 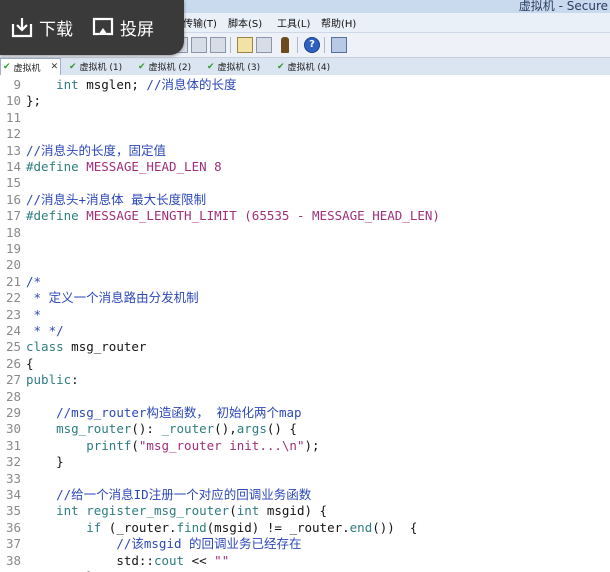 What do you see at coordinates (305, 561) in the screenshot?
I see `code-line: 38 std::cout << ""` at bounding box center [305, 561].